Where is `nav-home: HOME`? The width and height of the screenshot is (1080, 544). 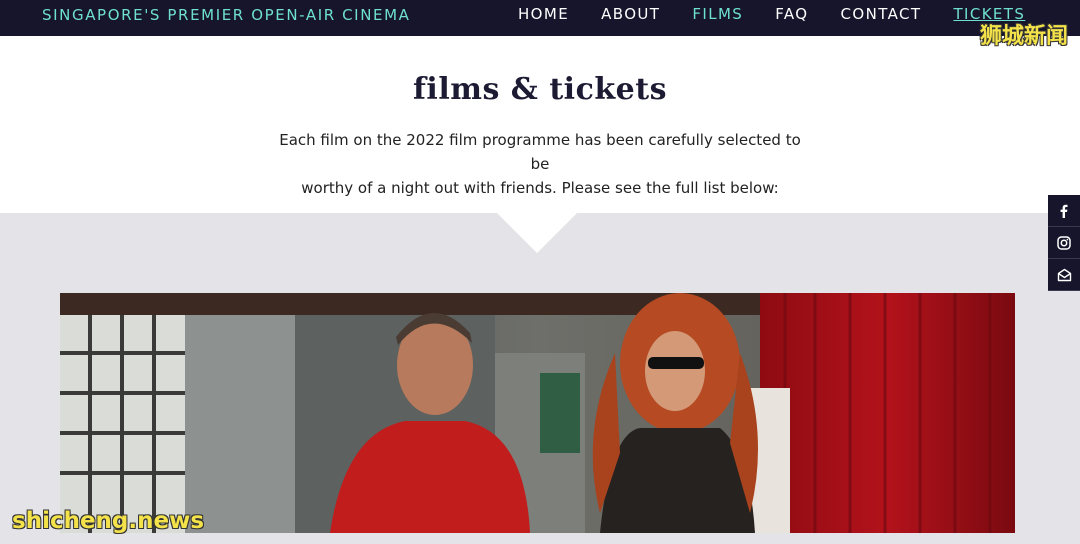 nav-home: HOME is located at coordinates (543, 15).